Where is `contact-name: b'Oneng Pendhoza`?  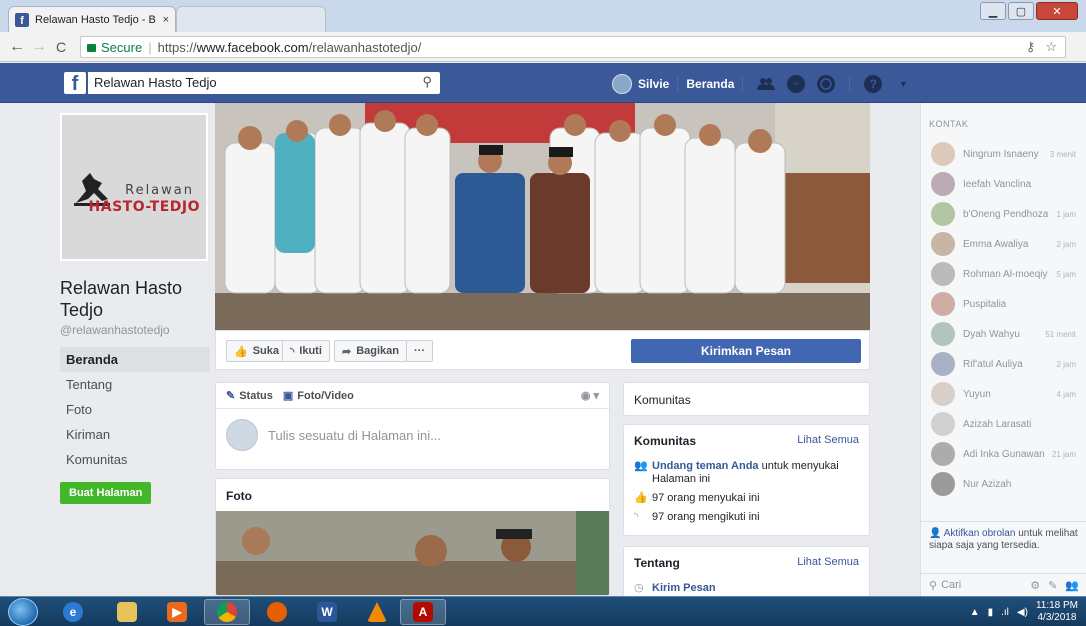 contact-name: b'Oneng Pendhoza is located at coordinates (1006, 214).